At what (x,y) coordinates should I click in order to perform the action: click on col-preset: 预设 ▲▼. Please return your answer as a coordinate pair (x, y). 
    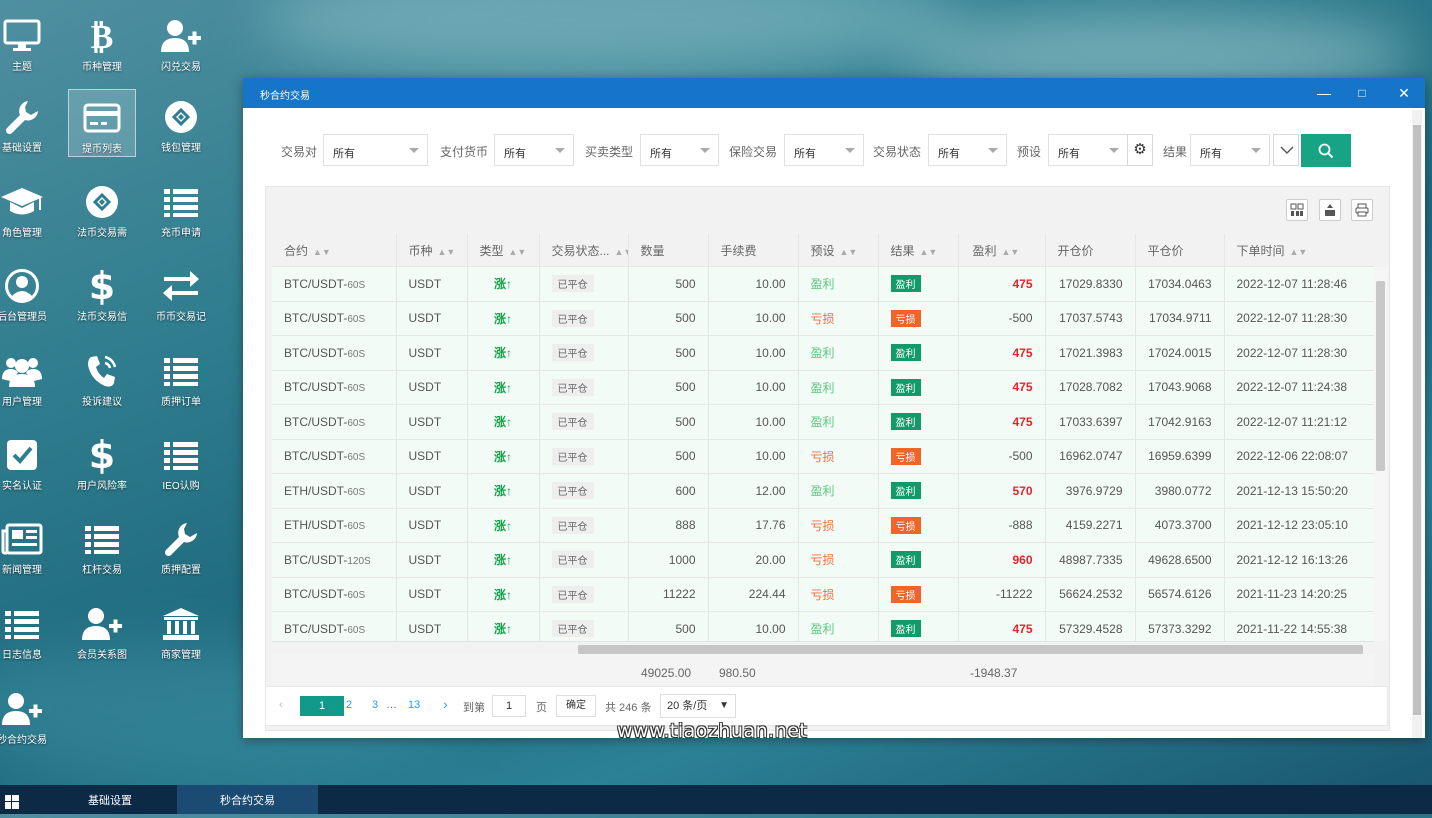
    Looking at the image, I should click on (838, 250).